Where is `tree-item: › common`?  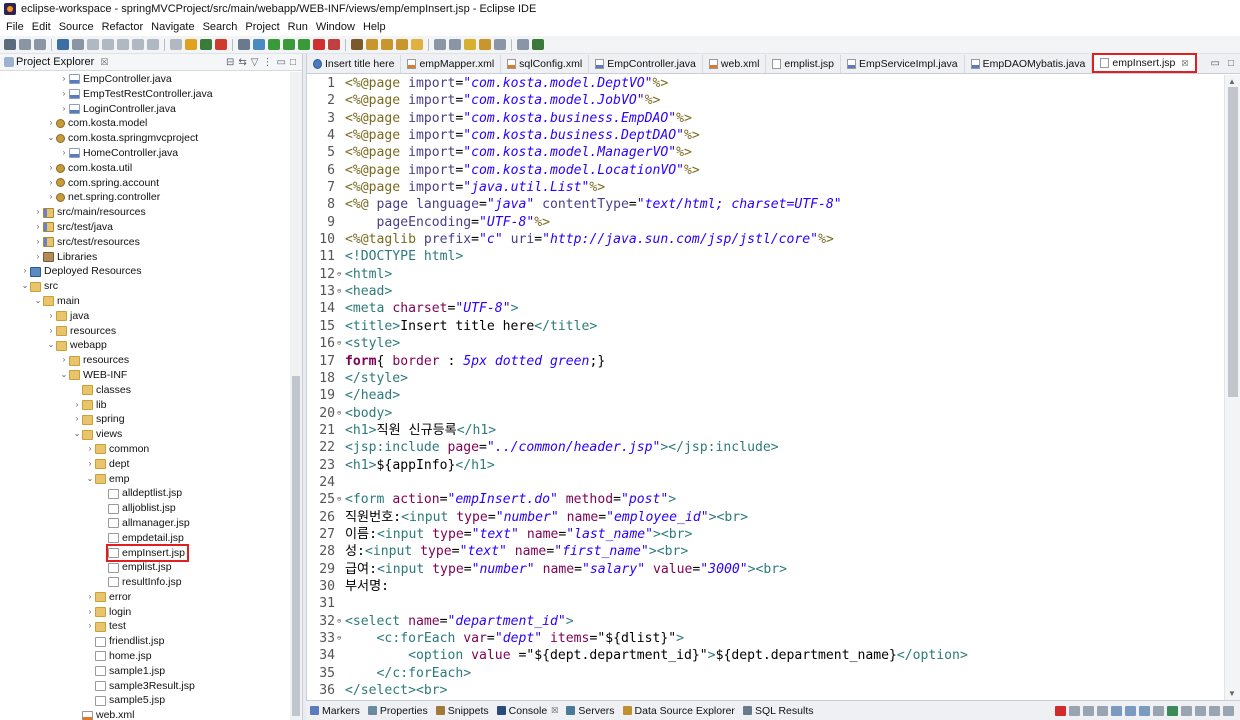
tree-item: › common is located at coordinates (145, 449).